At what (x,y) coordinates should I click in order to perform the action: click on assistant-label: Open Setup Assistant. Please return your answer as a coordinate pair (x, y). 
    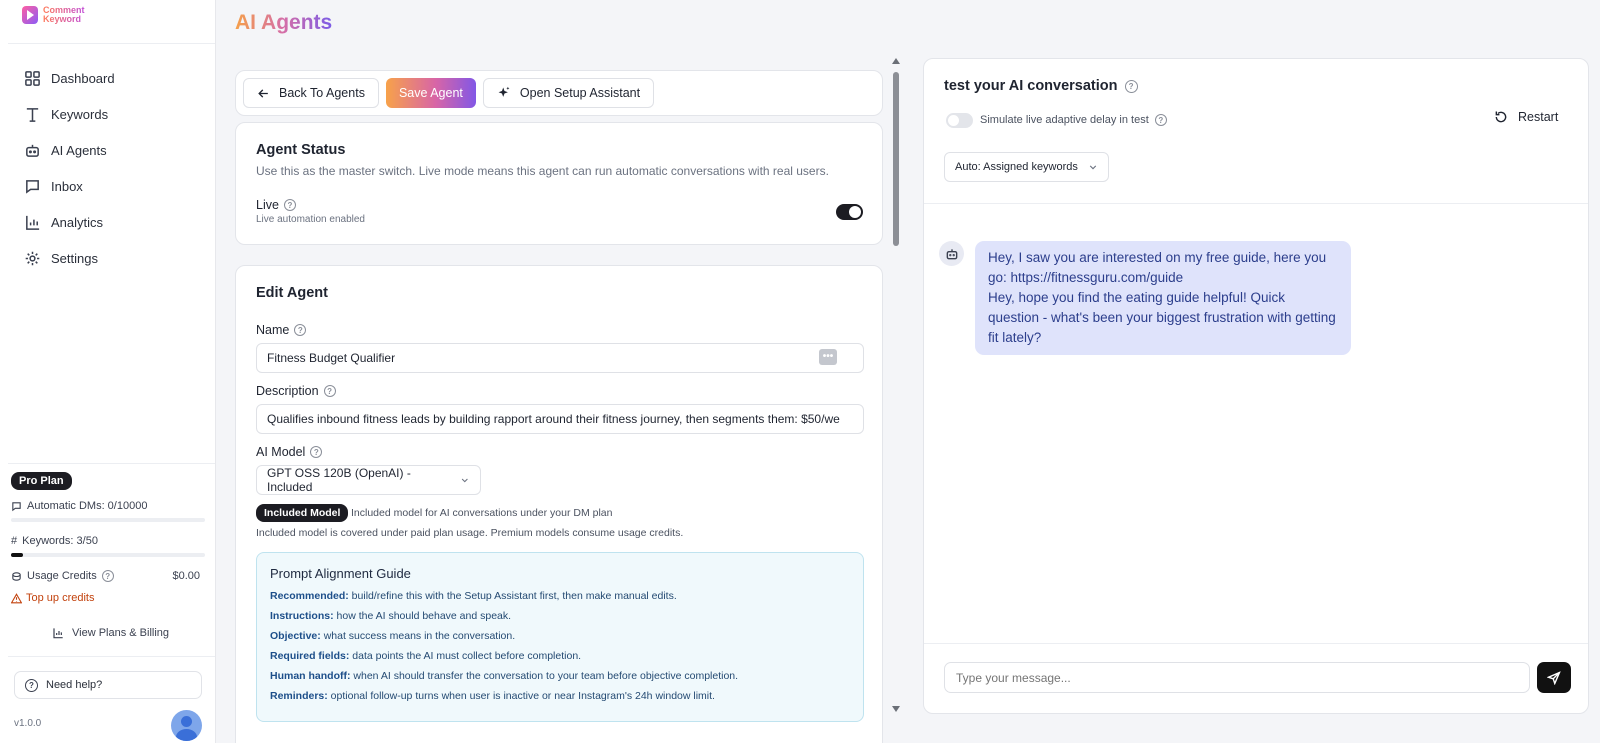
    Looking at the image, I should click on (580, 93).